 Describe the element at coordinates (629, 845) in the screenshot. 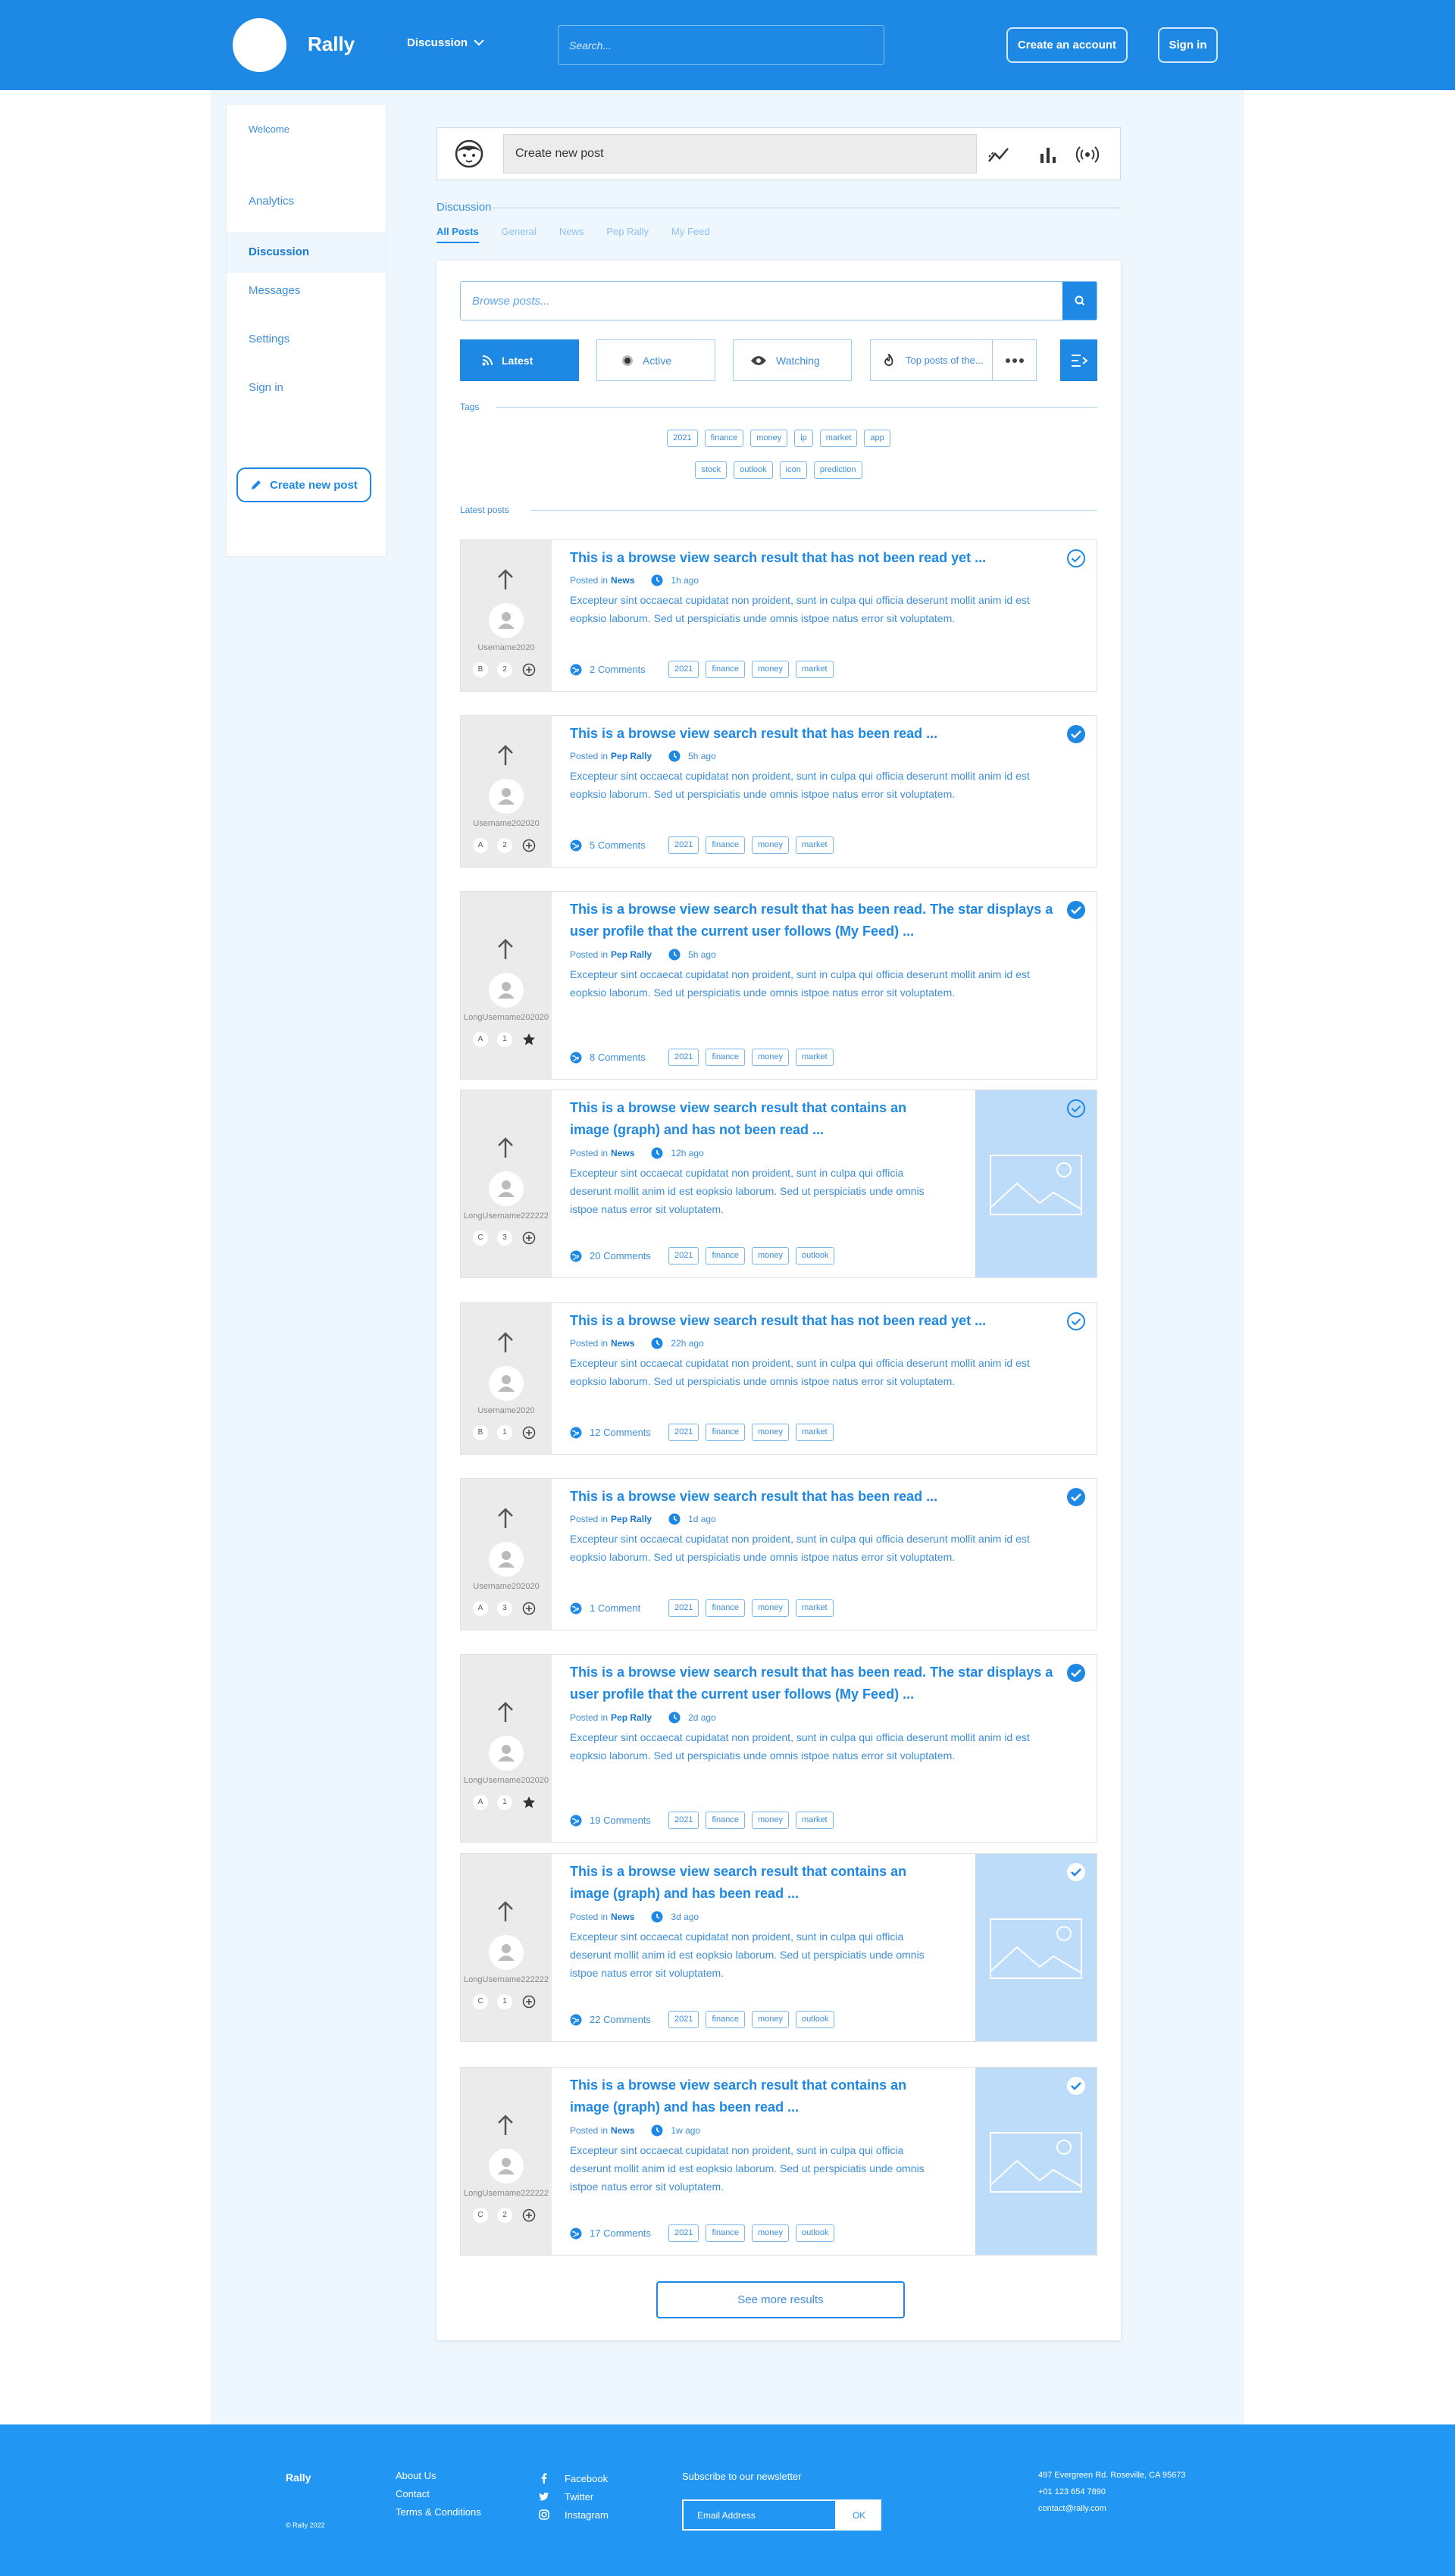

I see `comments-count-link: 5 Comments` at that location.